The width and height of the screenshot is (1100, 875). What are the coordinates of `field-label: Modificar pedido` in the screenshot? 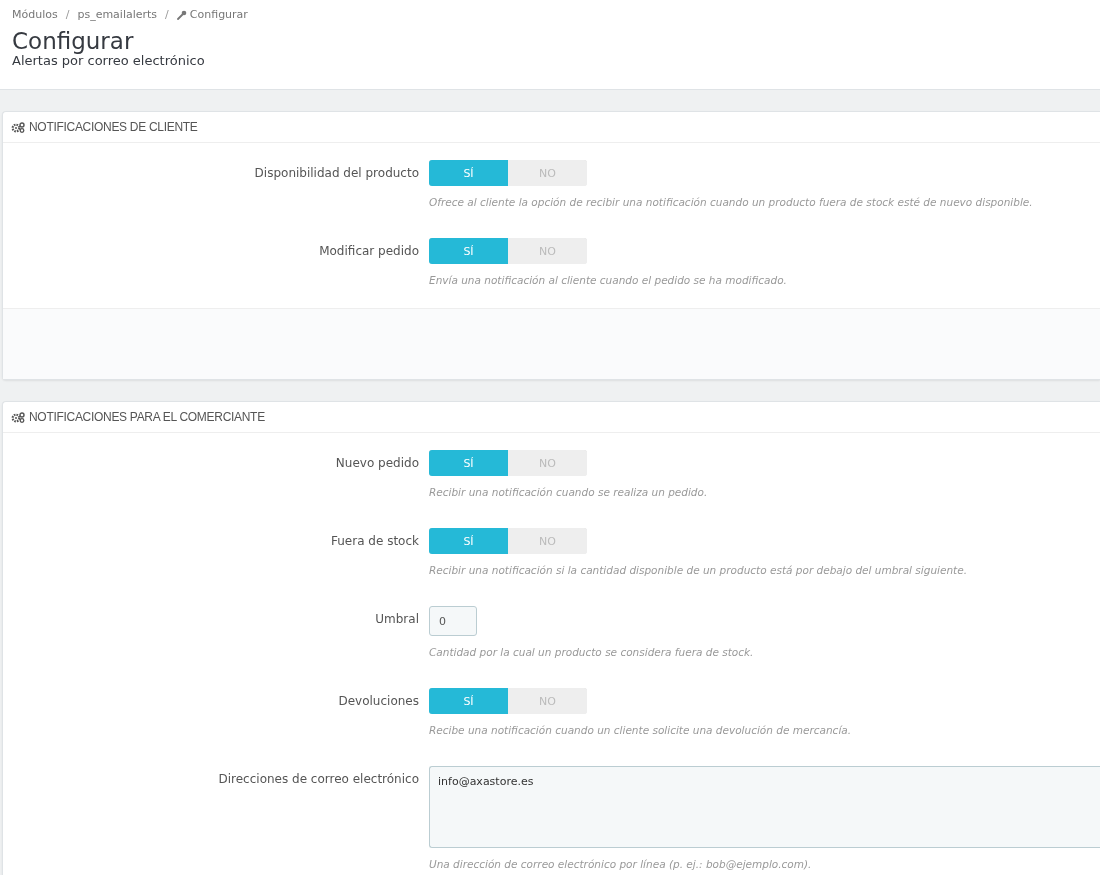 It's located at (368, 251).